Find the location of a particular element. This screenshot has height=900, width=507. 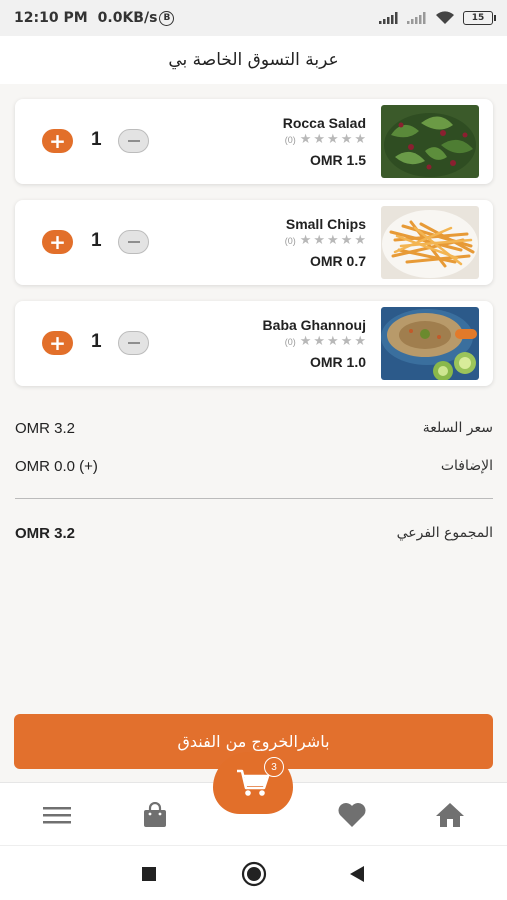

nav-home is located at coordinates (450, 814).